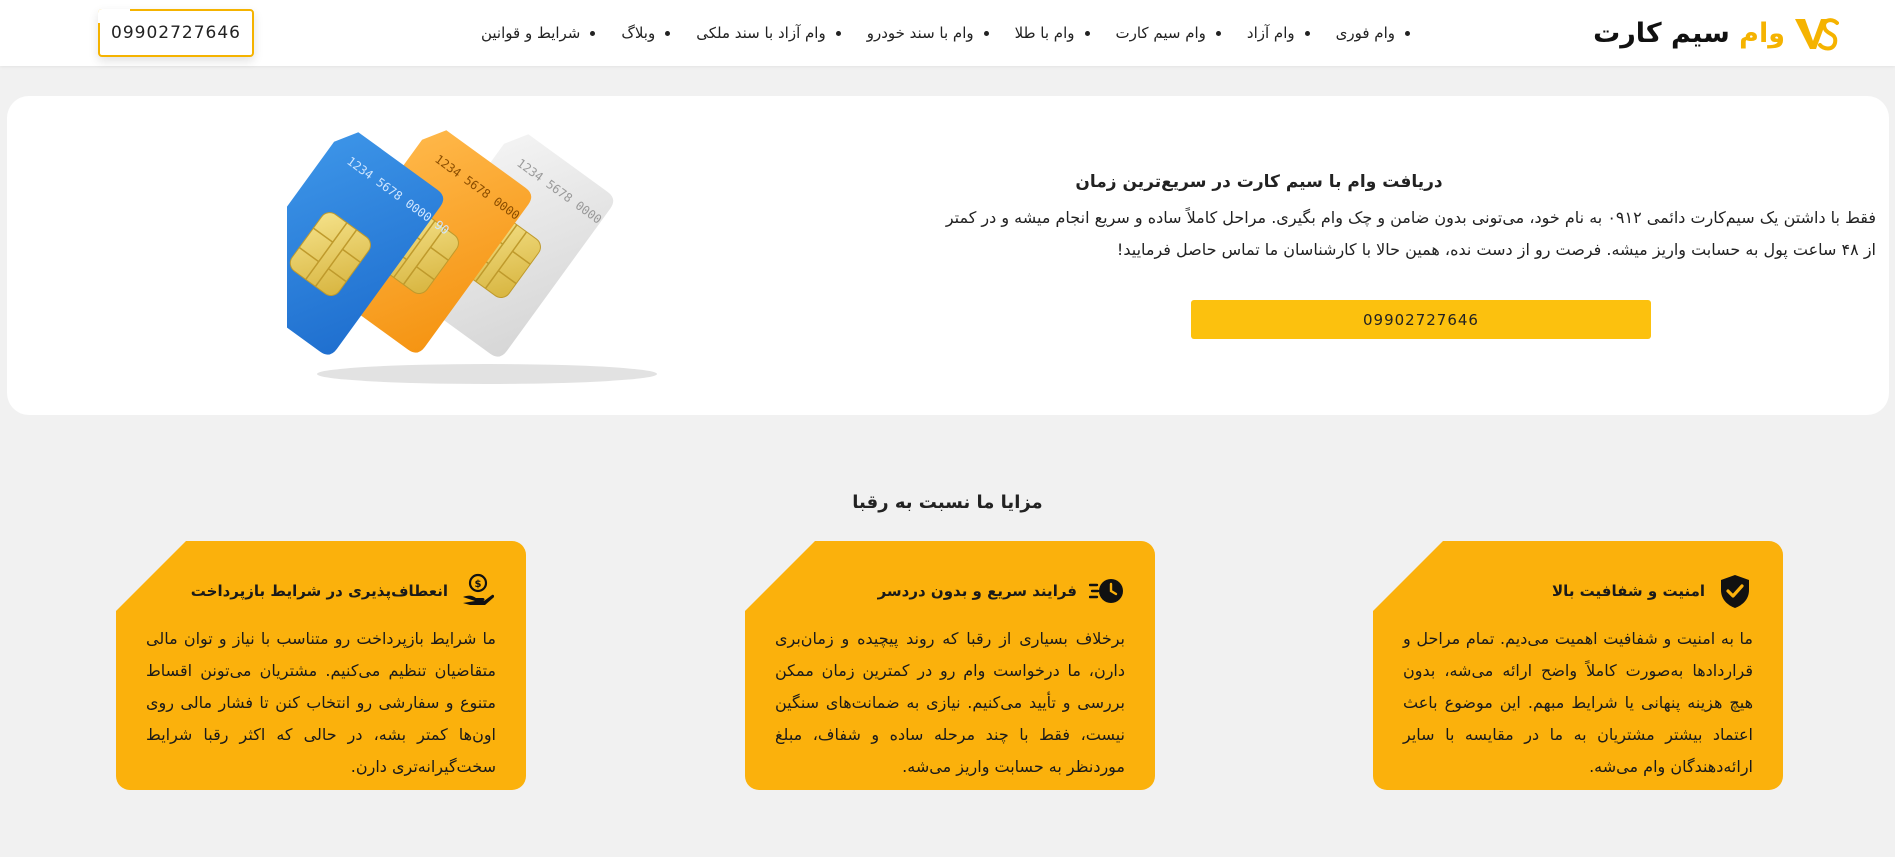 The width and height of the screenshot is (1895, 857). What do you see at coordinates (538, 33) in the screenshot?
I see `nav-item-terms: شرایط و قوانین` at bounding box center [538, 33].